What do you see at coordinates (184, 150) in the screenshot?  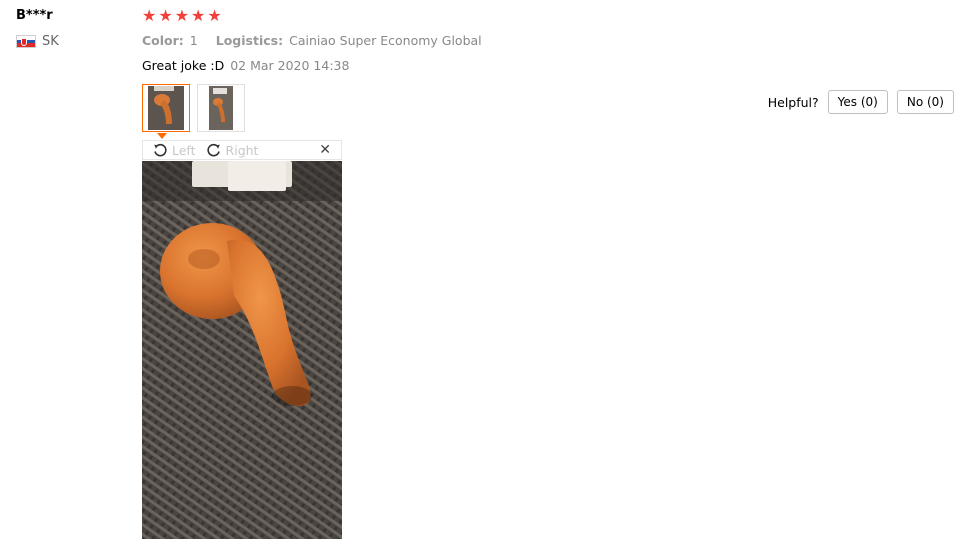 I see `rotate-left-label: Left` at bounding box center [184, 150].